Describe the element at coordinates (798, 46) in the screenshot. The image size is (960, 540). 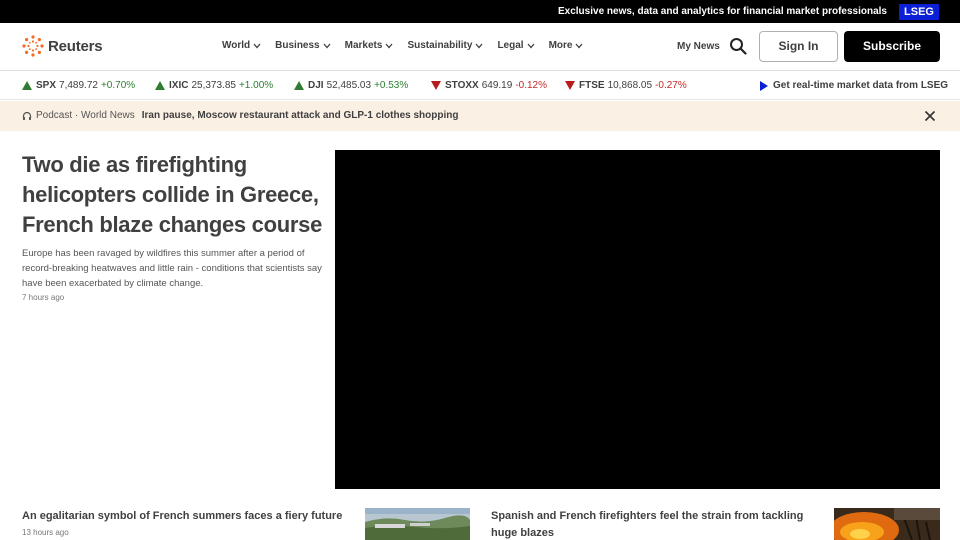
I see `sign-in-button: Sign In` at that location.